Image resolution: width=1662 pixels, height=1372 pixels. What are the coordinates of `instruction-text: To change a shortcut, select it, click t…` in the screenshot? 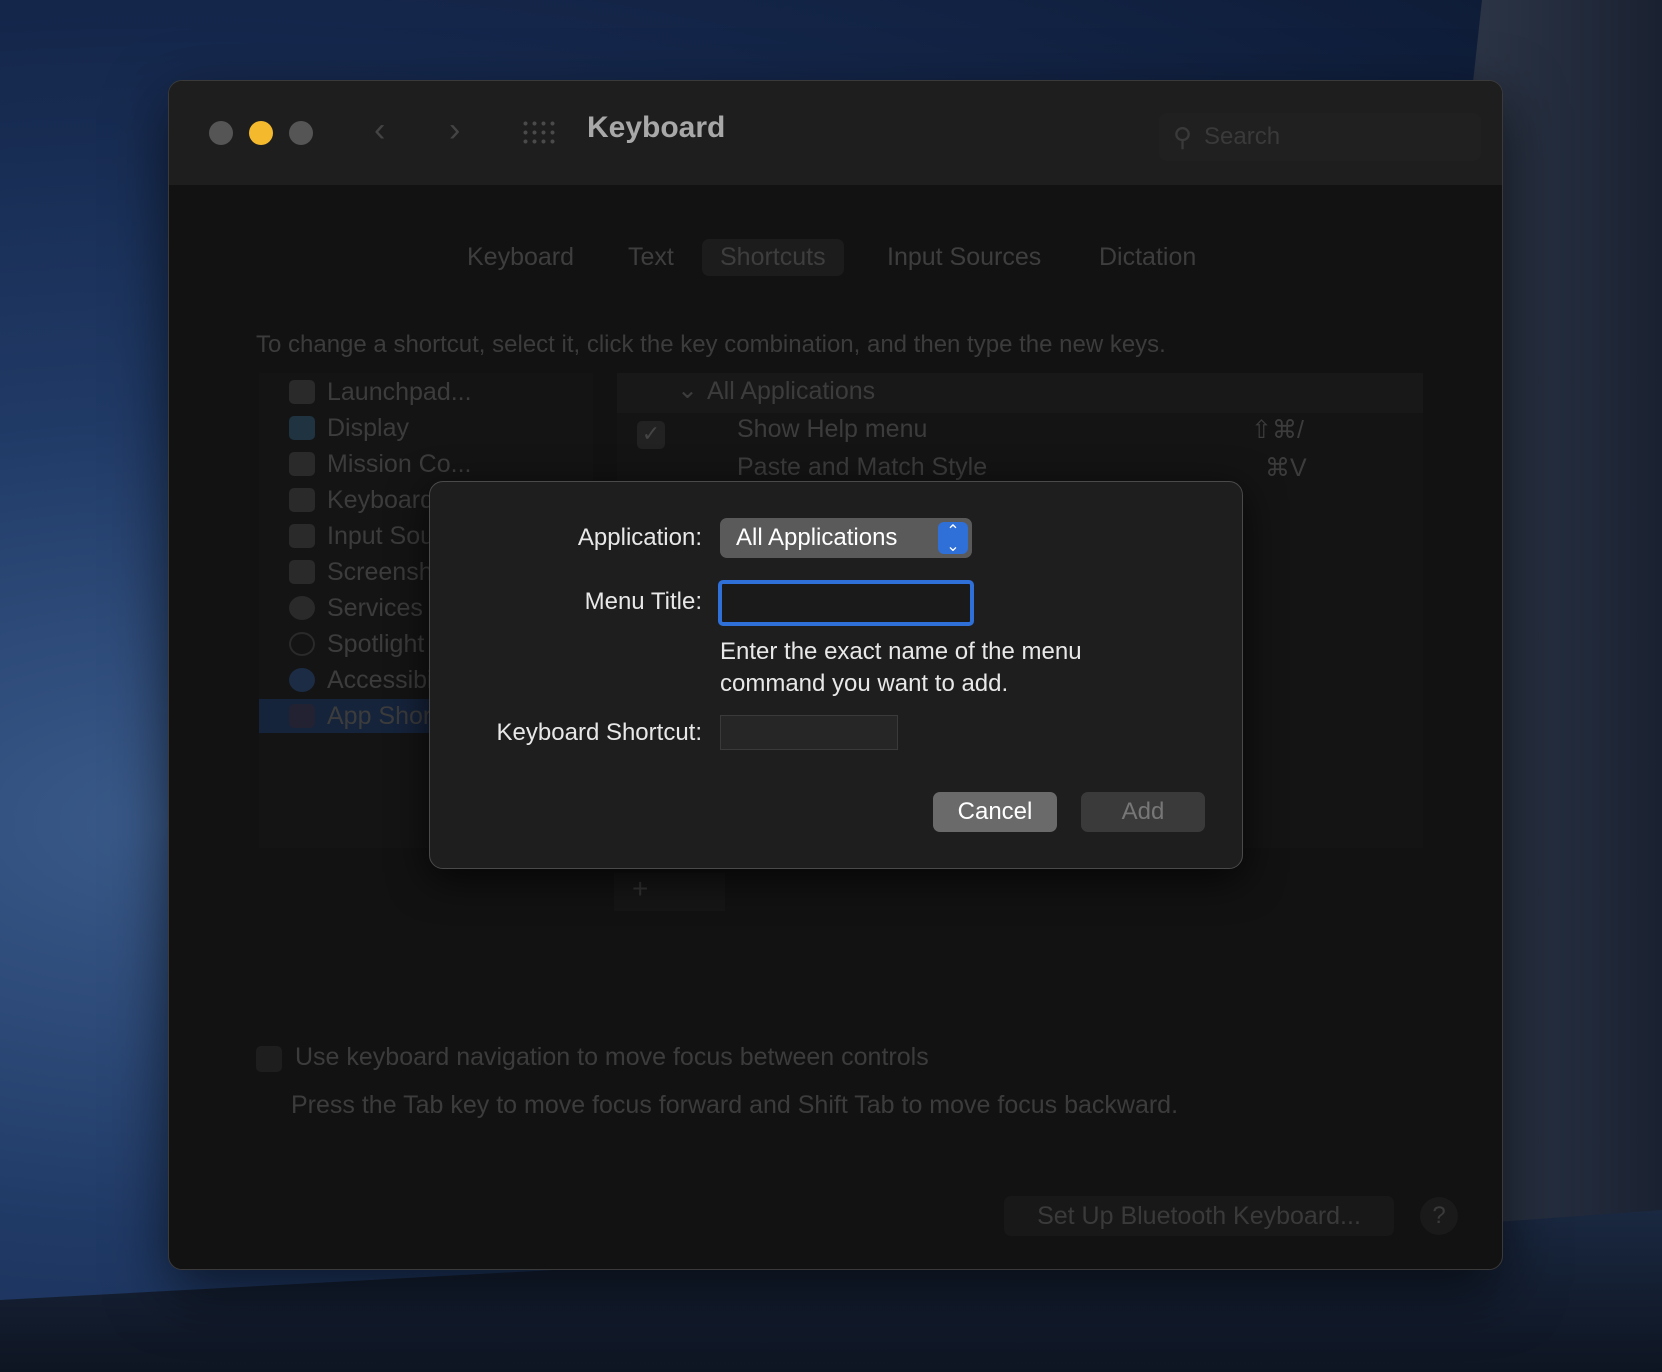 It's located at (711, 344).